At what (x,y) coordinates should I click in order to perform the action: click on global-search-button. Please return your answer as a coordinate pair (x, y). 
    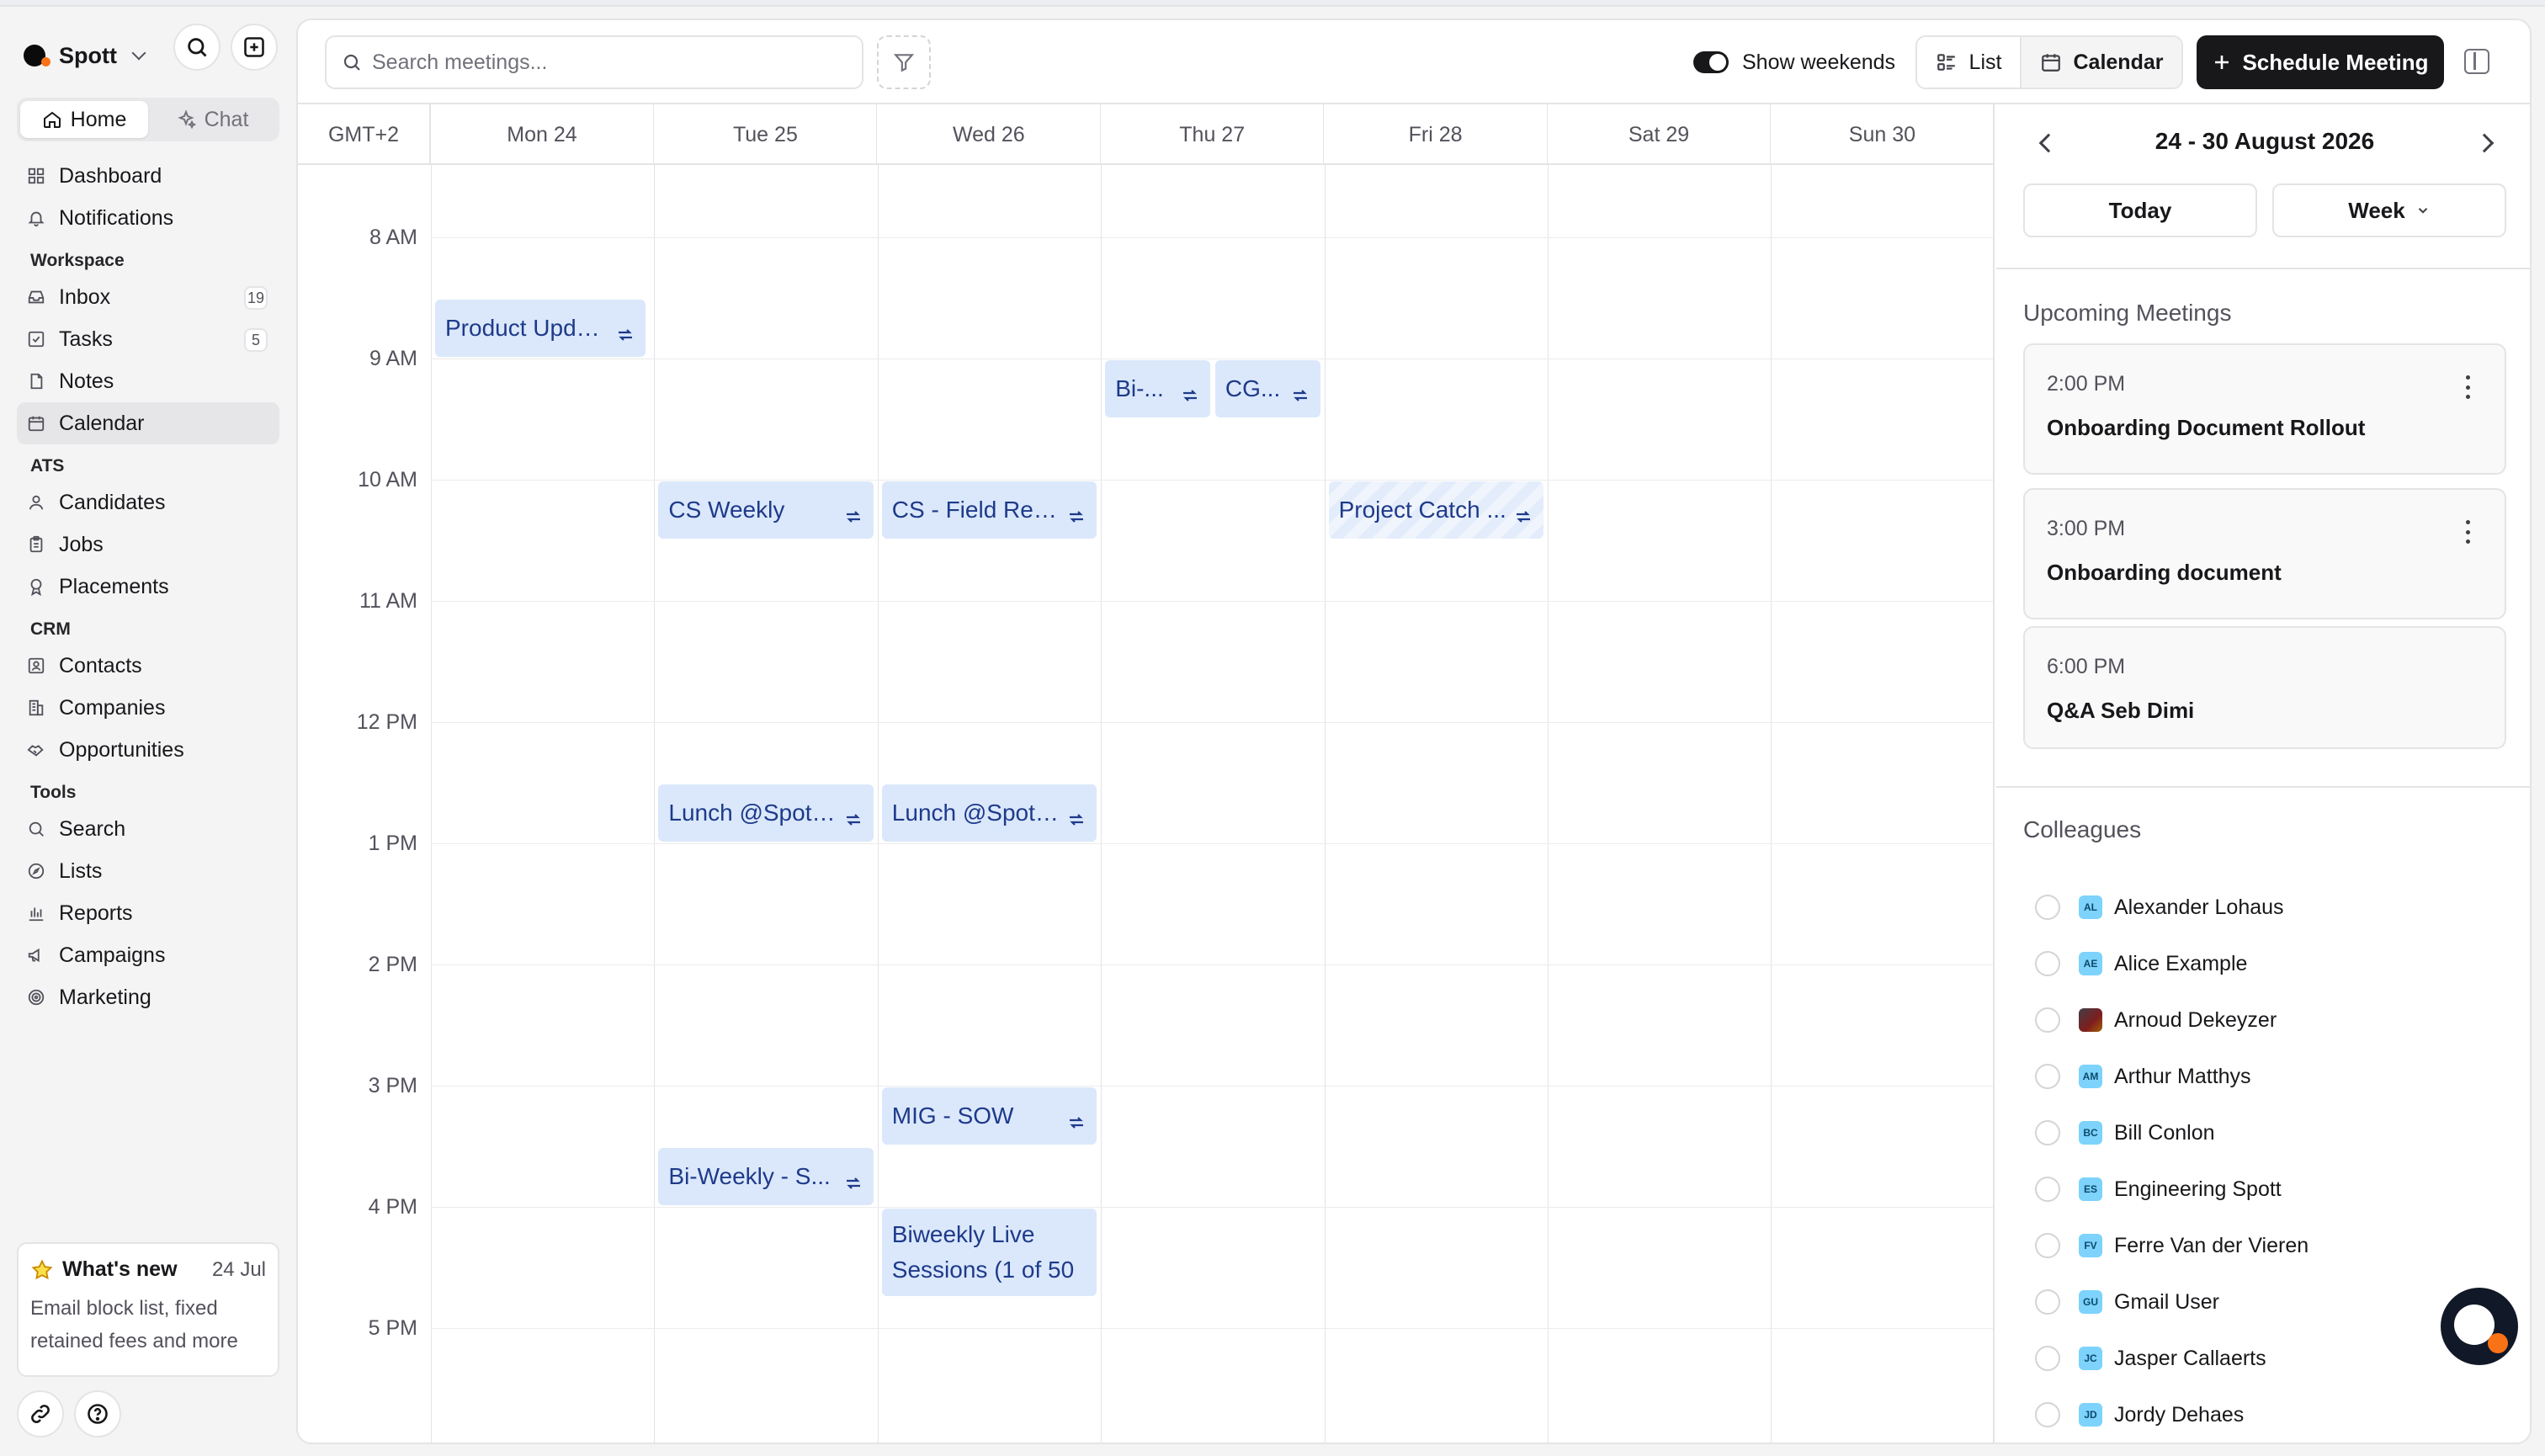
    Looking at the image, I should click on (196, 47).